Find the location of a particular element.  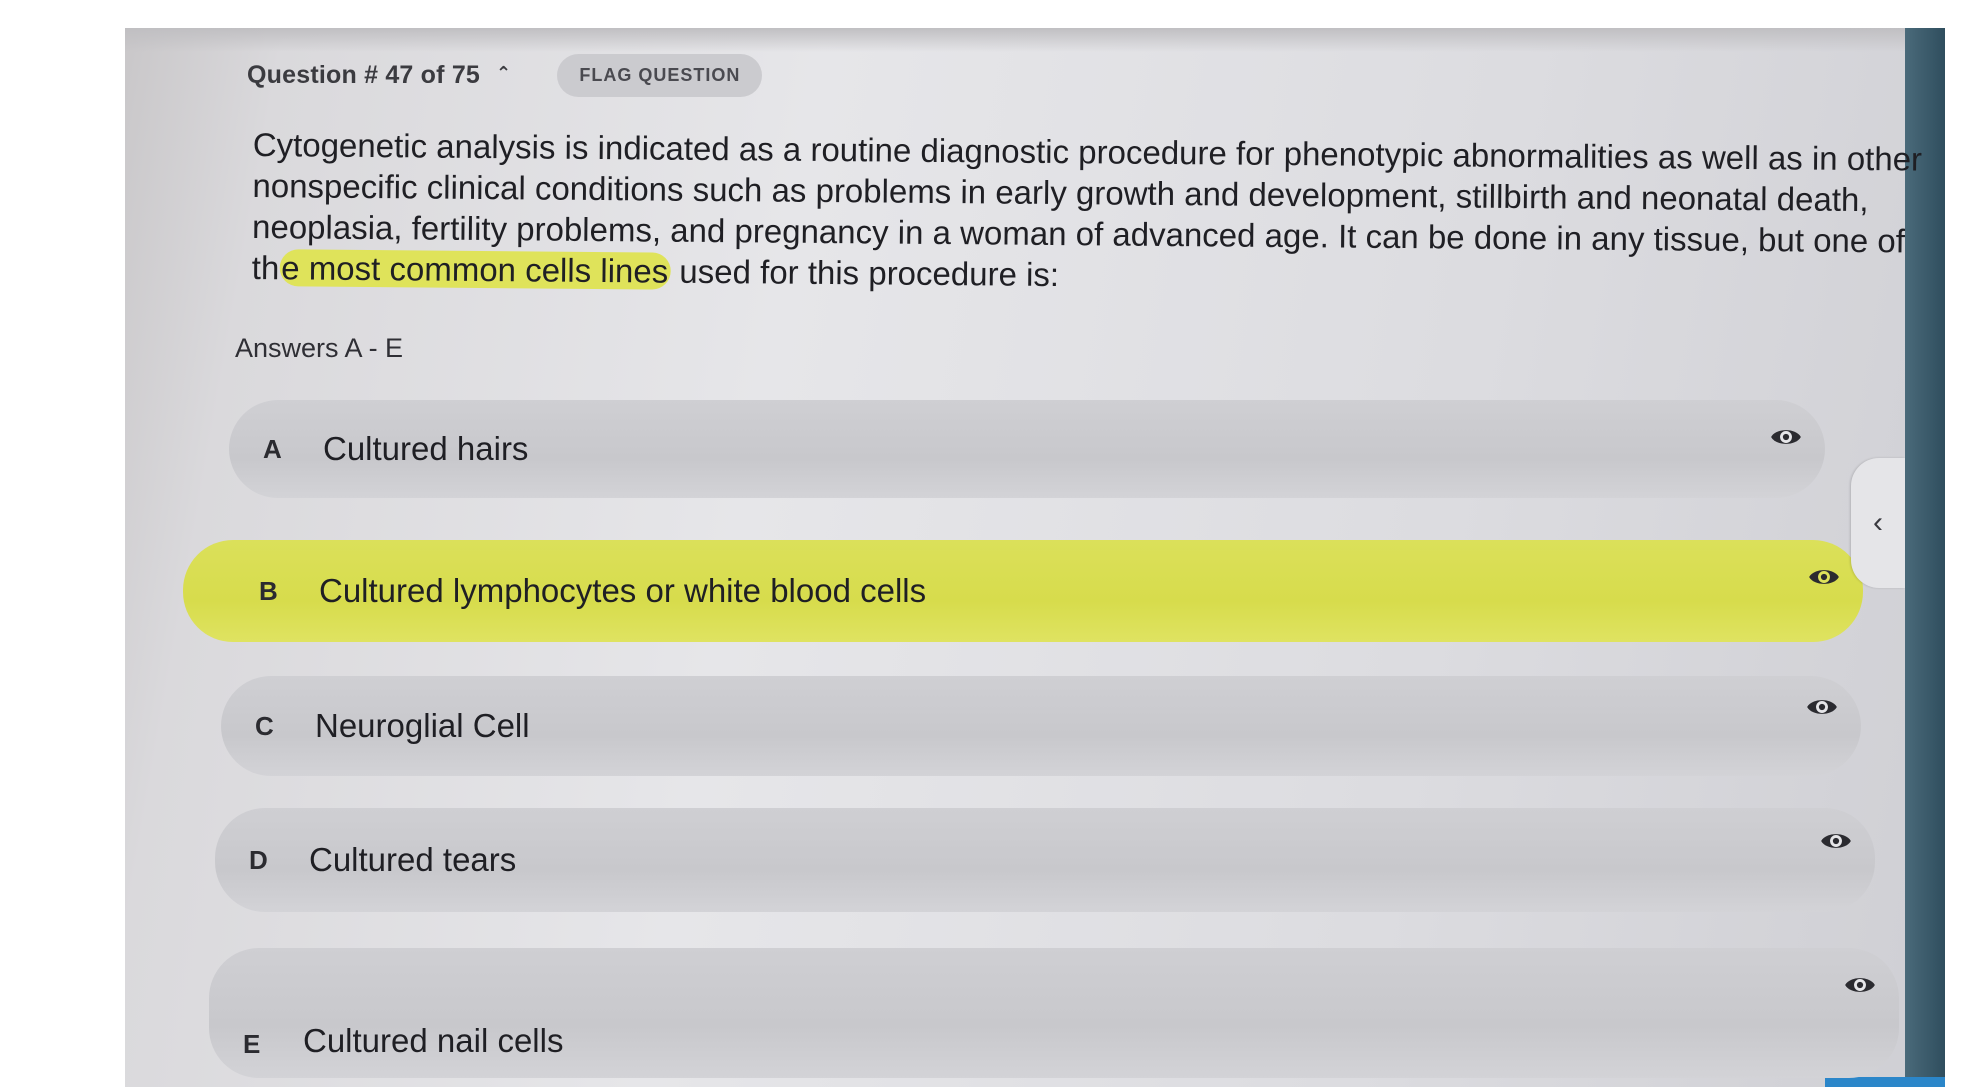

flag-question-button: FLAG QUESTION is located at coordinates (660, 75).